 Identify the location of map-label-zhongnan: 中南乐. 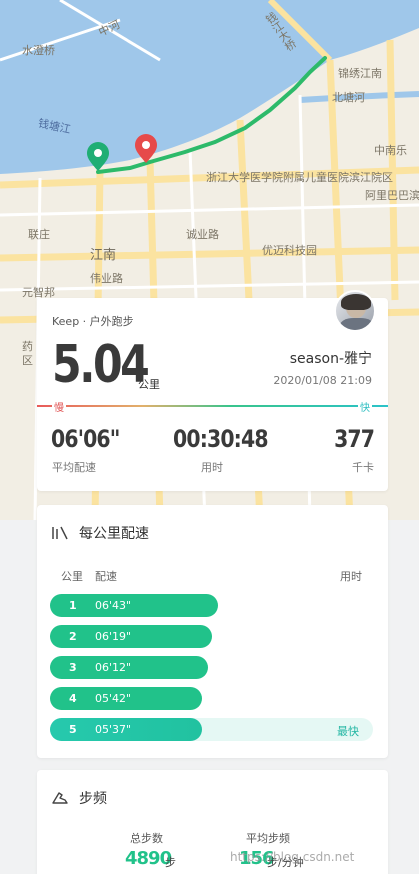
(390, 150).